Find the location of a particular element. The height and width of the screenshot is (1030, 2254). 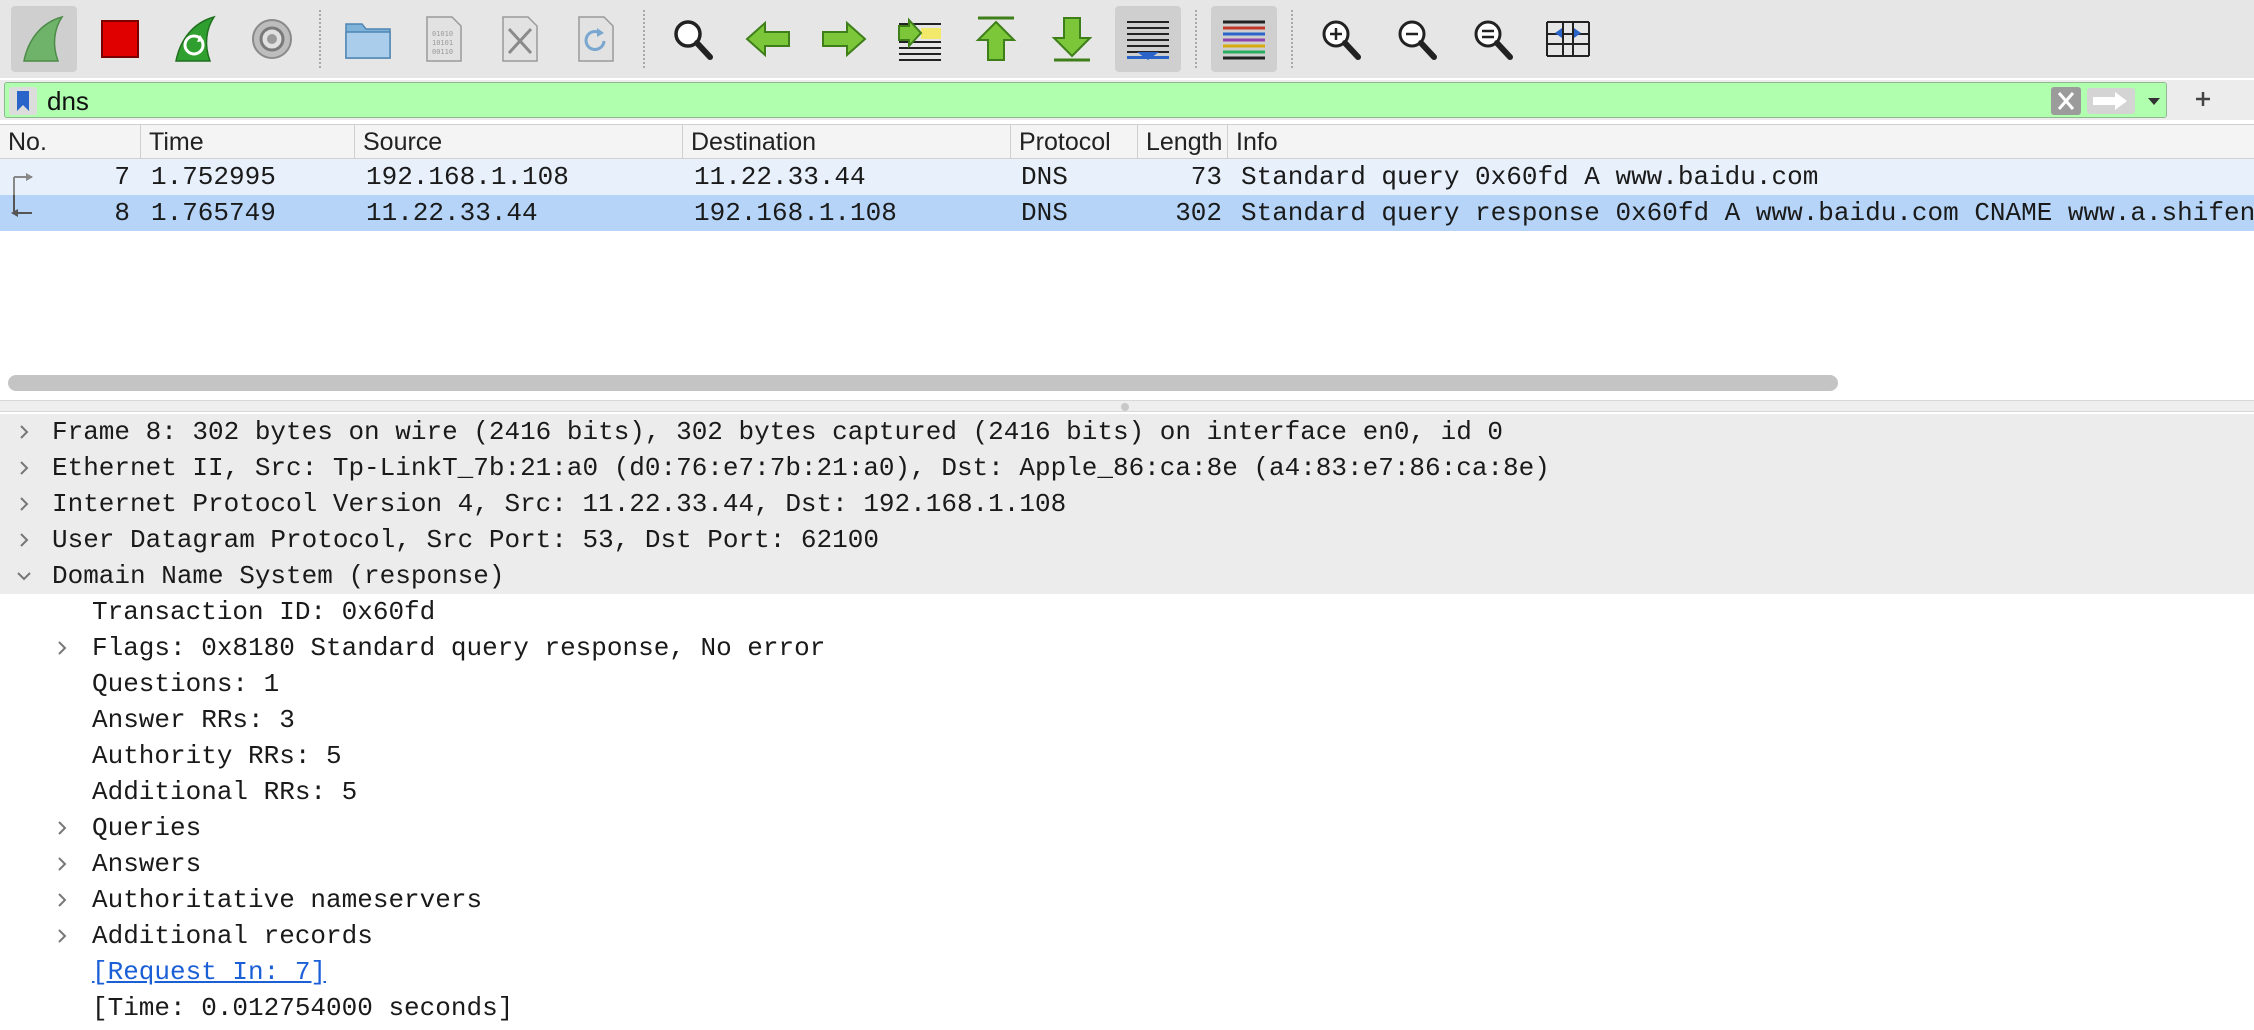

packet-time: 1.765749 is located at coordinates (213, 213).